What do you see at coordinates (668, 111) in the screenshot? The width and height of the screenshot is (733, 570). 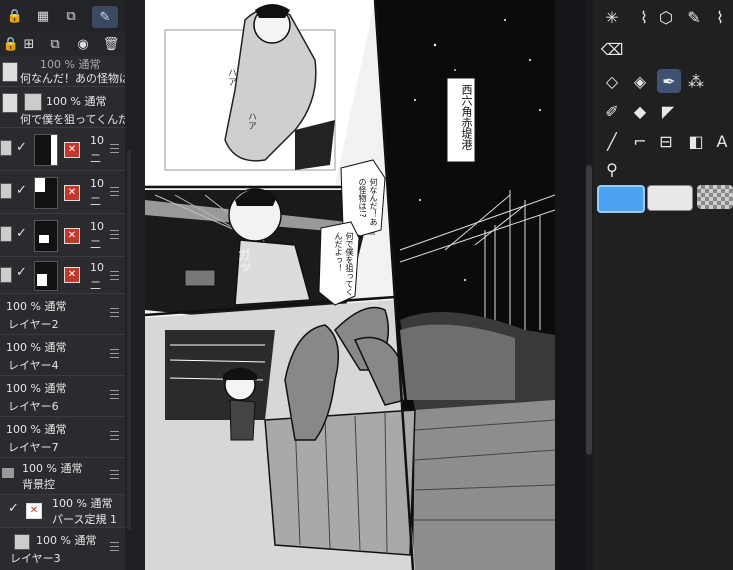 I see `gradient-triangle-icon: ◤` at bounding box center [668, 111].